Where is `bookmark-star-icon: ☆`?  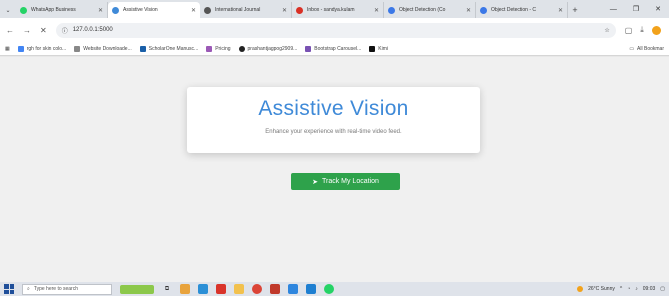
bookmark-star-icon: ☆ is located at coordinates (606, 30).